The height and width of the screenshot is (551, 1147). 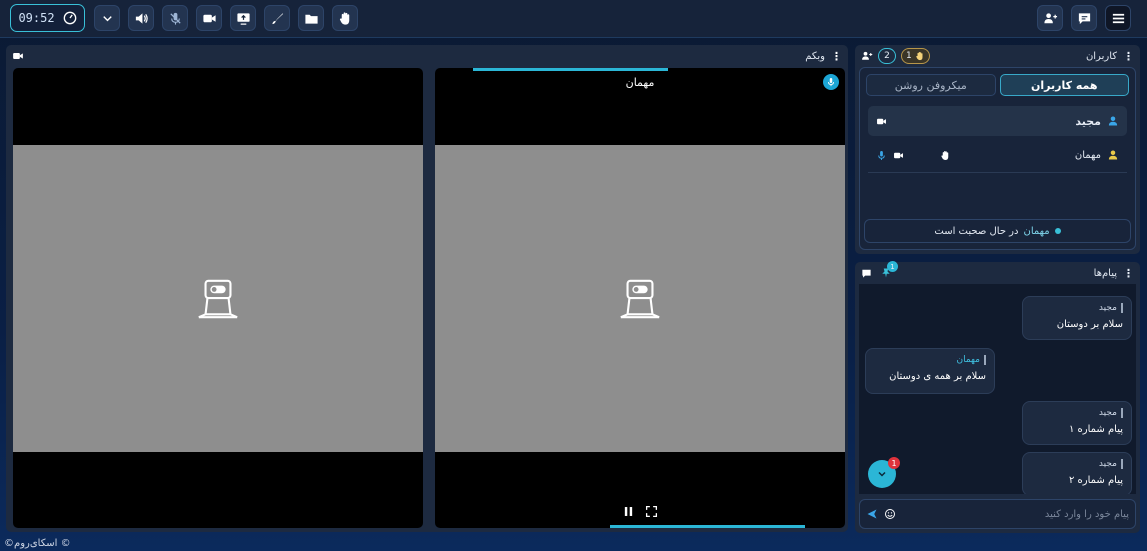 I want to click on screen-share-icon, so click(x=243, y=18).